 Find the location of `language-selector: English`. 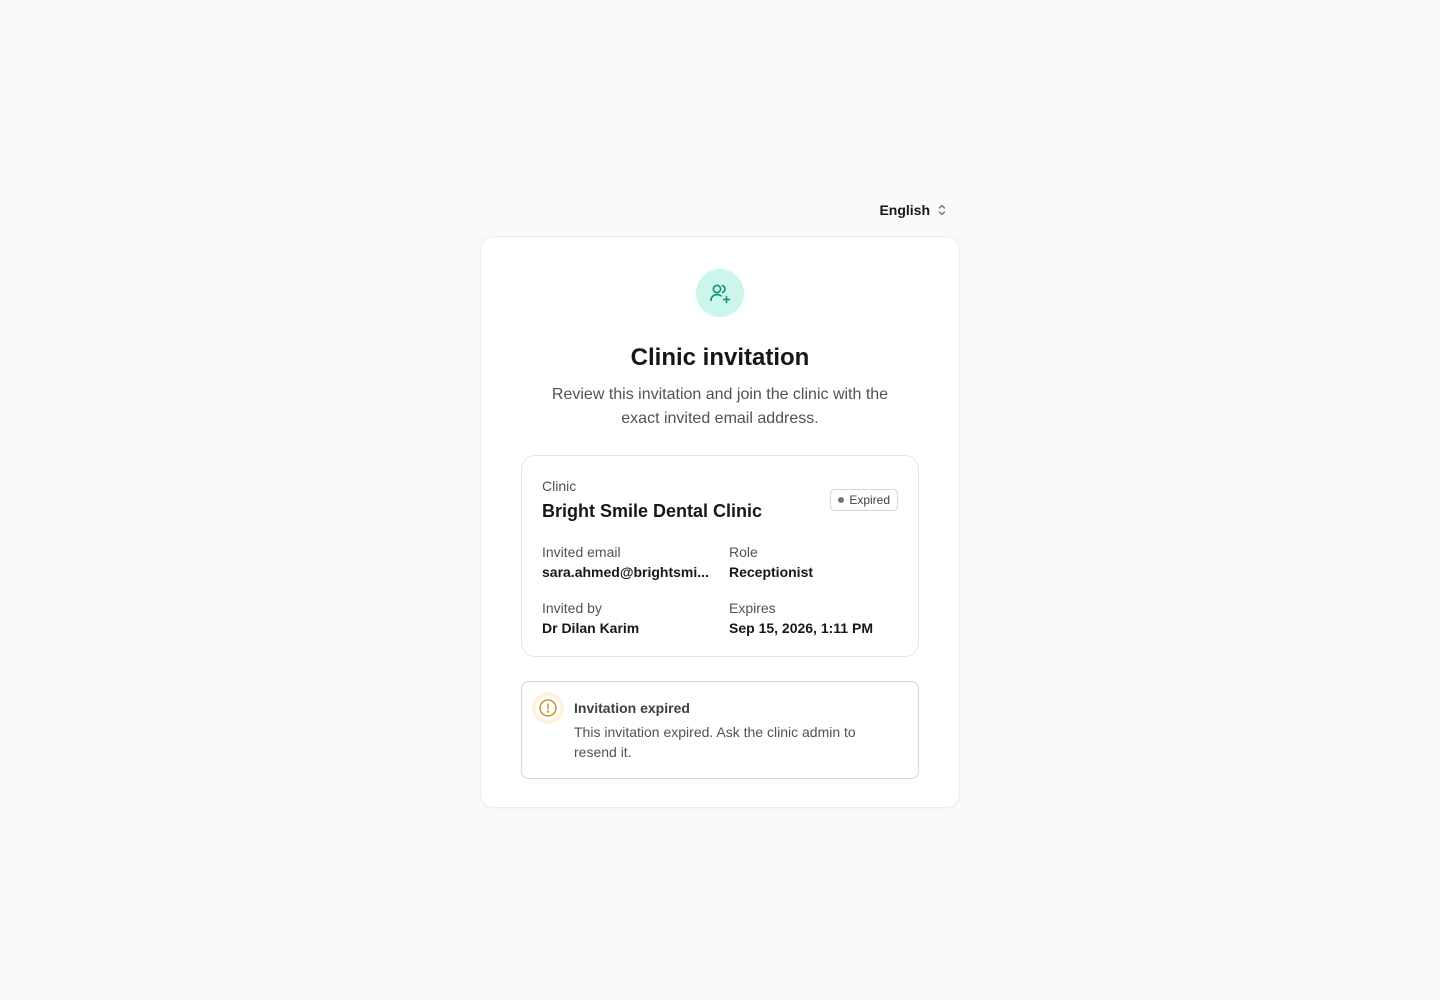

language-selector: English is located at coordinates (913, 210).